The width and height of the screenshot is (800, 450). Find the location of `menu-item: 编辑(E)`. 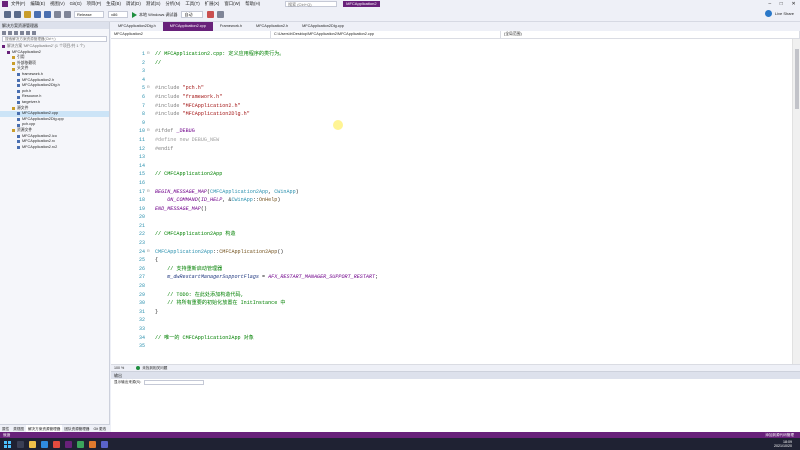

menu-item: 编辑(E) is located at coordinates (37, 4).